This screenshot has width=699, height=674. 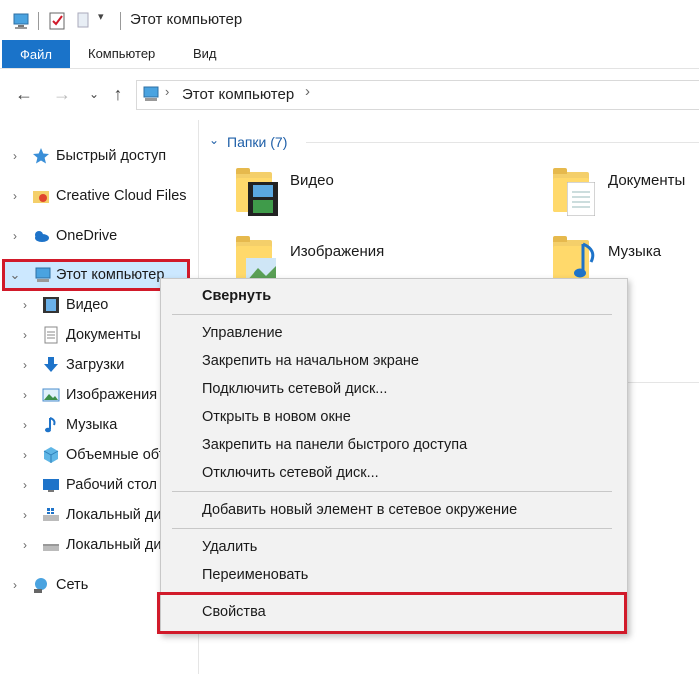 What do you see at coordinates (51, 455) in the screenshot?
I see `cube-icon` at bounding box center [51, 455].